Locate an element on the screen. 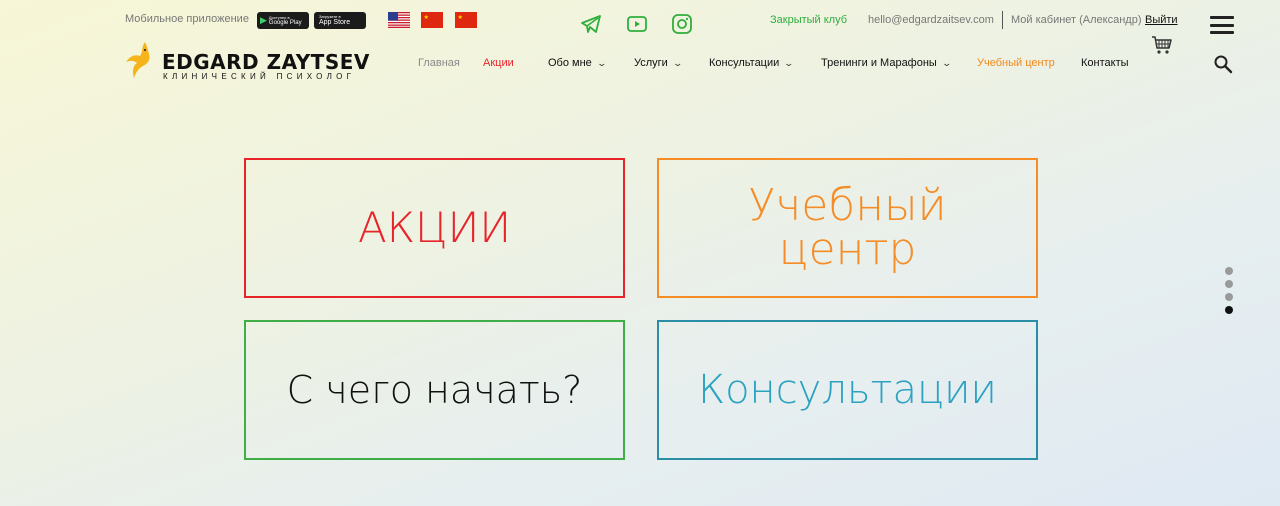 The image size is (1280, 506). youtube-icon is located at coordinates (637, 24).